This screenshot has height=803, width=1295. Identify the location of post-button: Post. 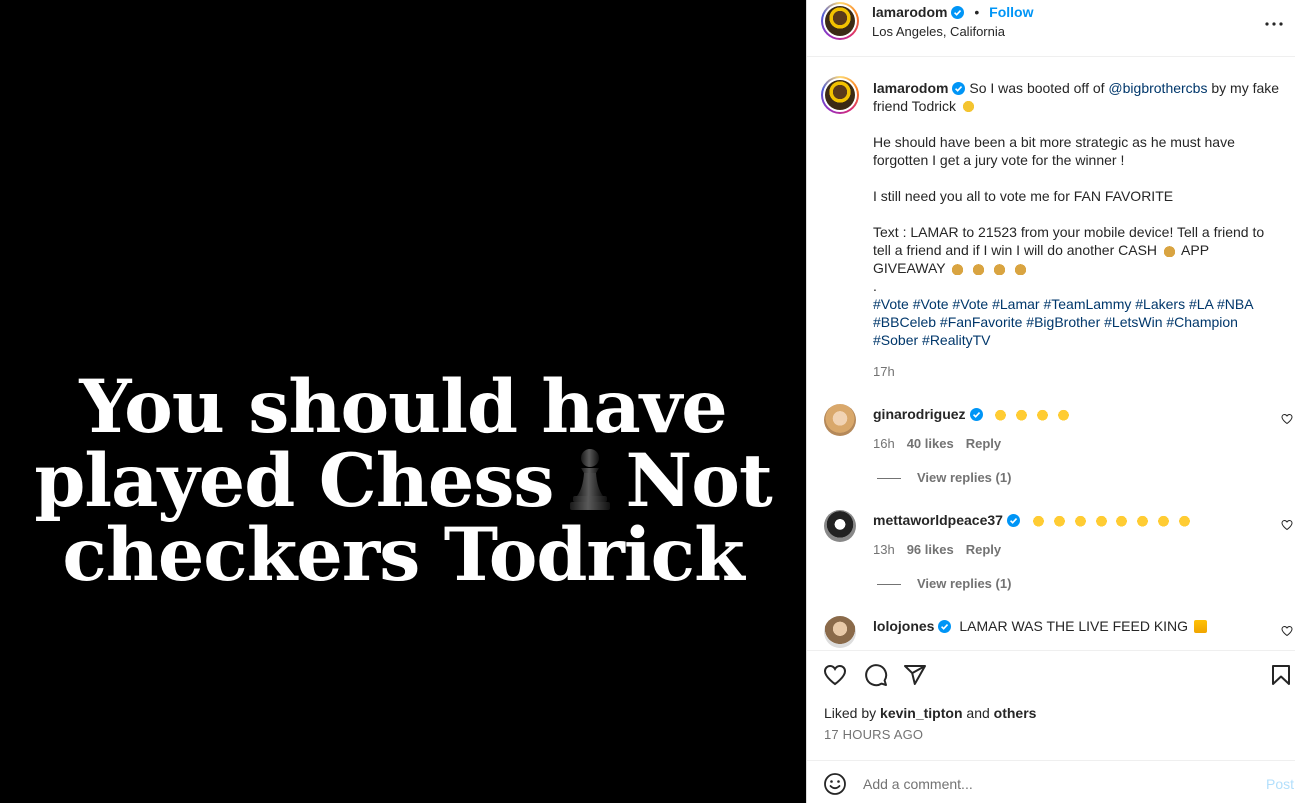
(1280, 784).